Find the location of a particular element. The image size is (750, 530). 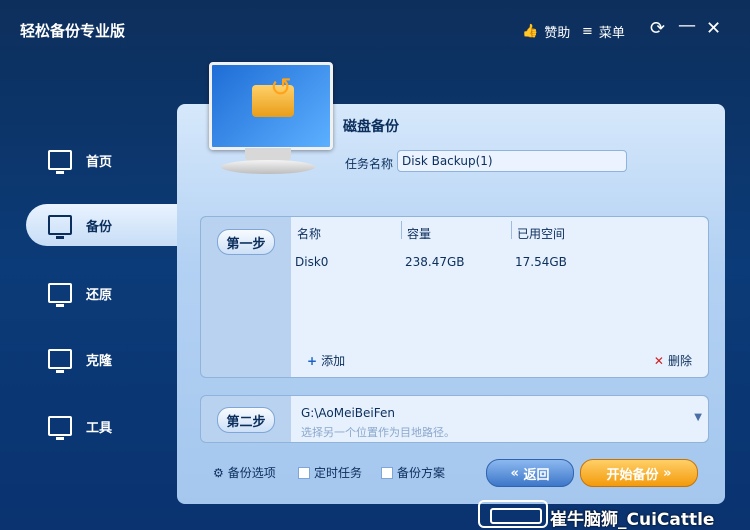

table-row-capacity: 238.47GB is located at coordinates (435, 262).